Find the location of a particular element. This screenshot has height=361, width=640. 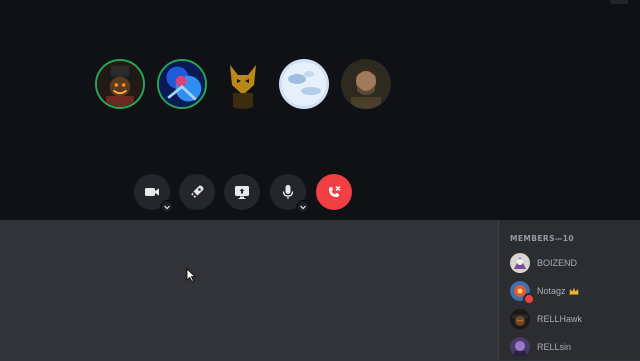

disconnect-button is located at coordinates (334, 192).